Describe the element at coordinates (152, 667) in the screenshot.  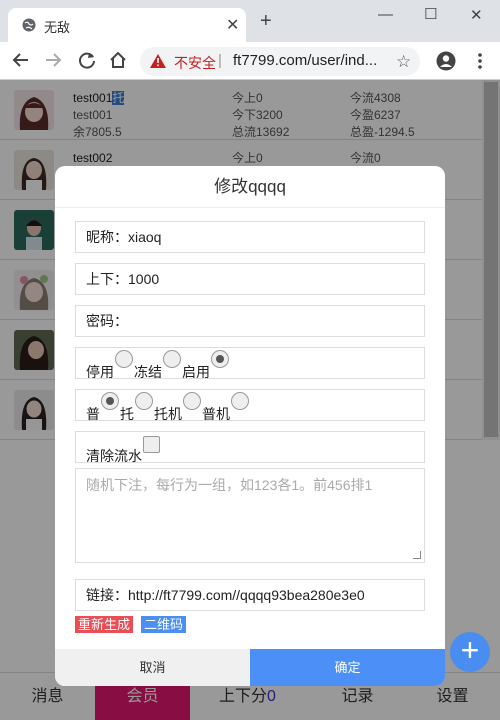
I see `cancel-button: 取消` at that location.